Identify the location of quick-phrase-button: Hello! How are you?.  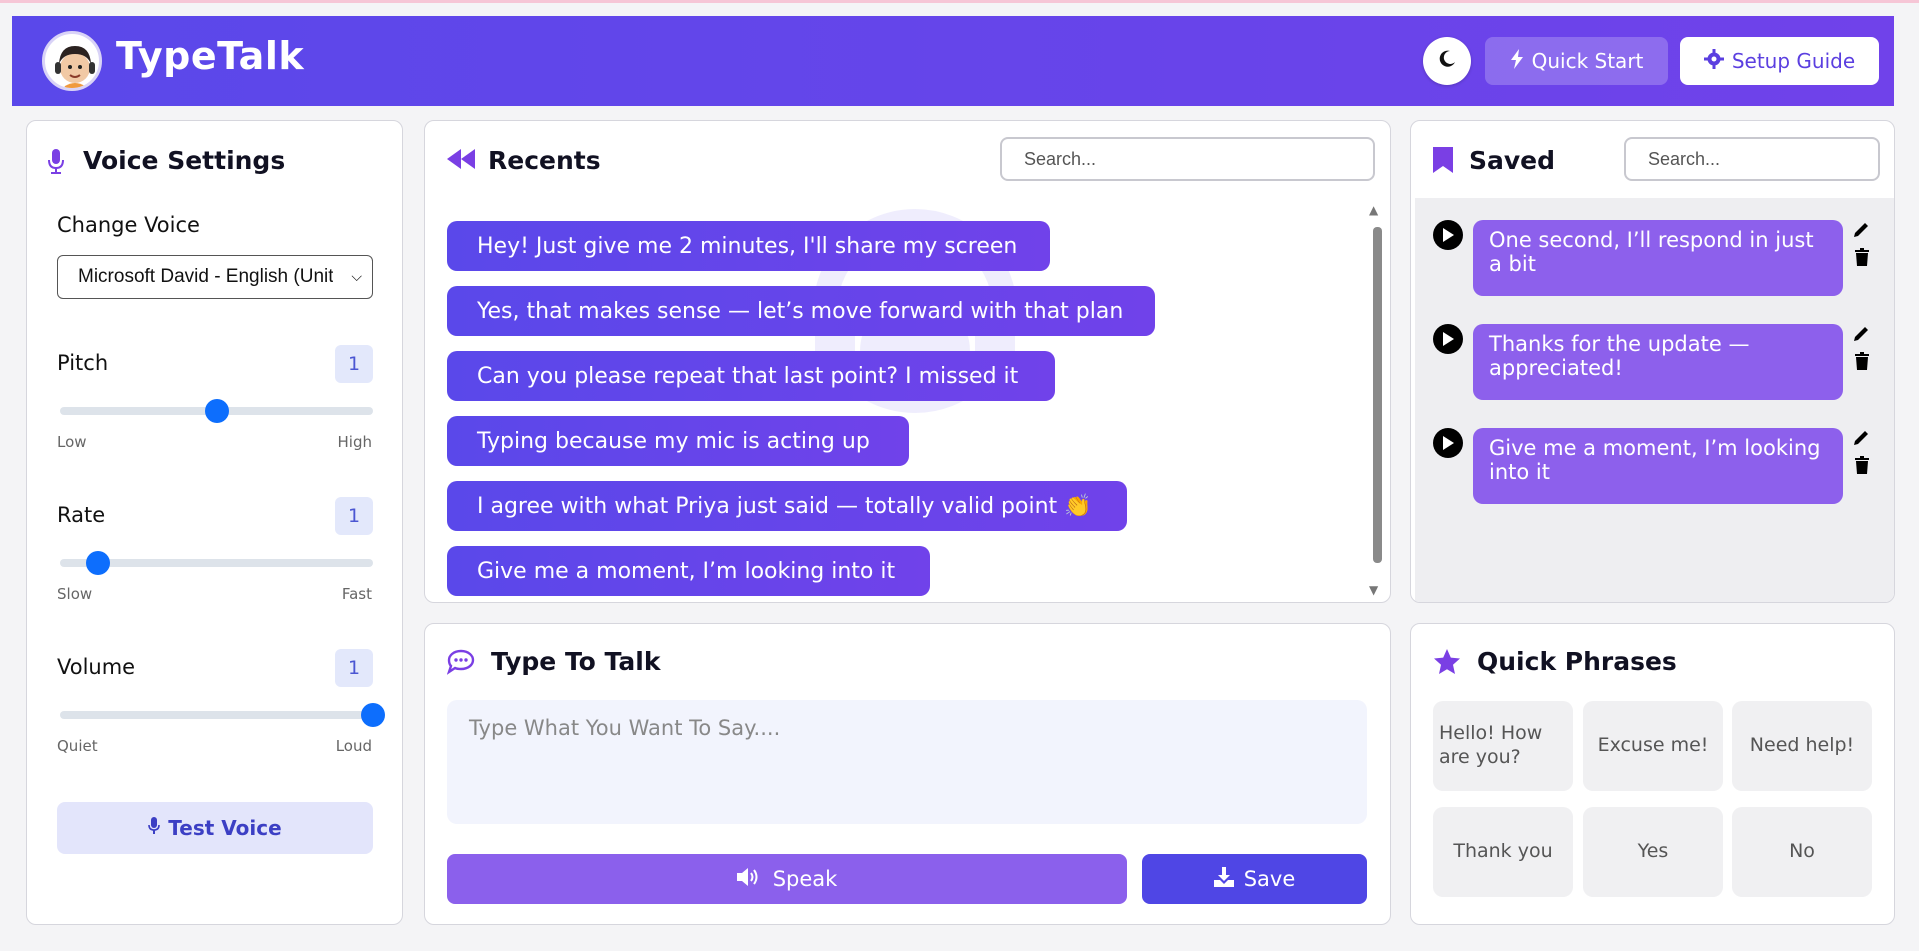
(1503, 746).